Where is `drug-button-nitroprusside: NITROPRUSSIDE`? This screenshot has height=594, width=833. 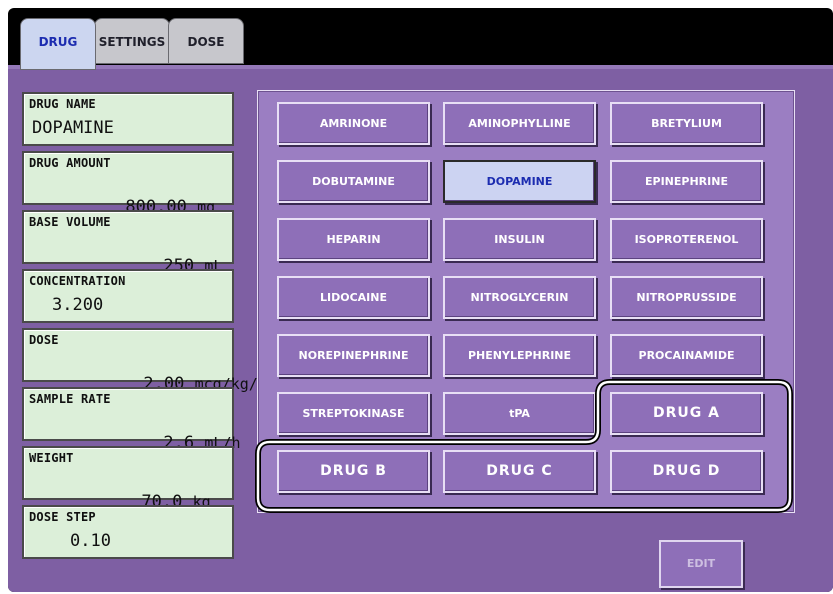 drug-button-nitroprusside: NITROPRUSSIDE is located at coordinates (686, 297).